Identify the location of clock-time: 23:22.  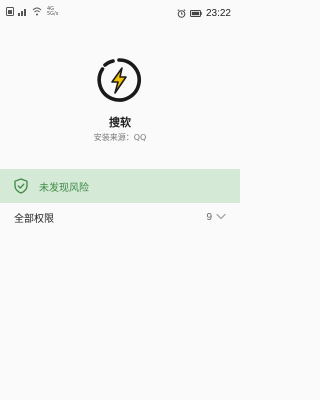
(218, 13).